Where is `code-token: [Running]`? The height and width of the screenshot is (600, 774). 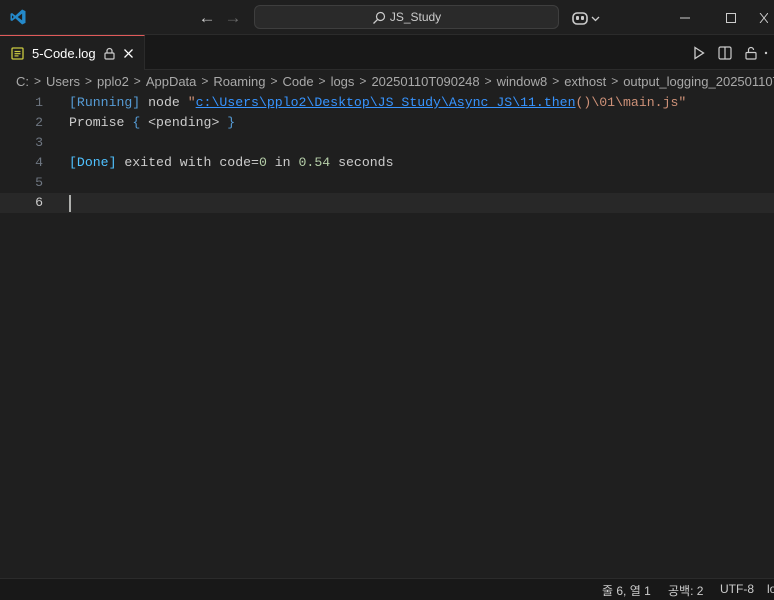
code-token: [Running] is located at coordinates (105, 102).